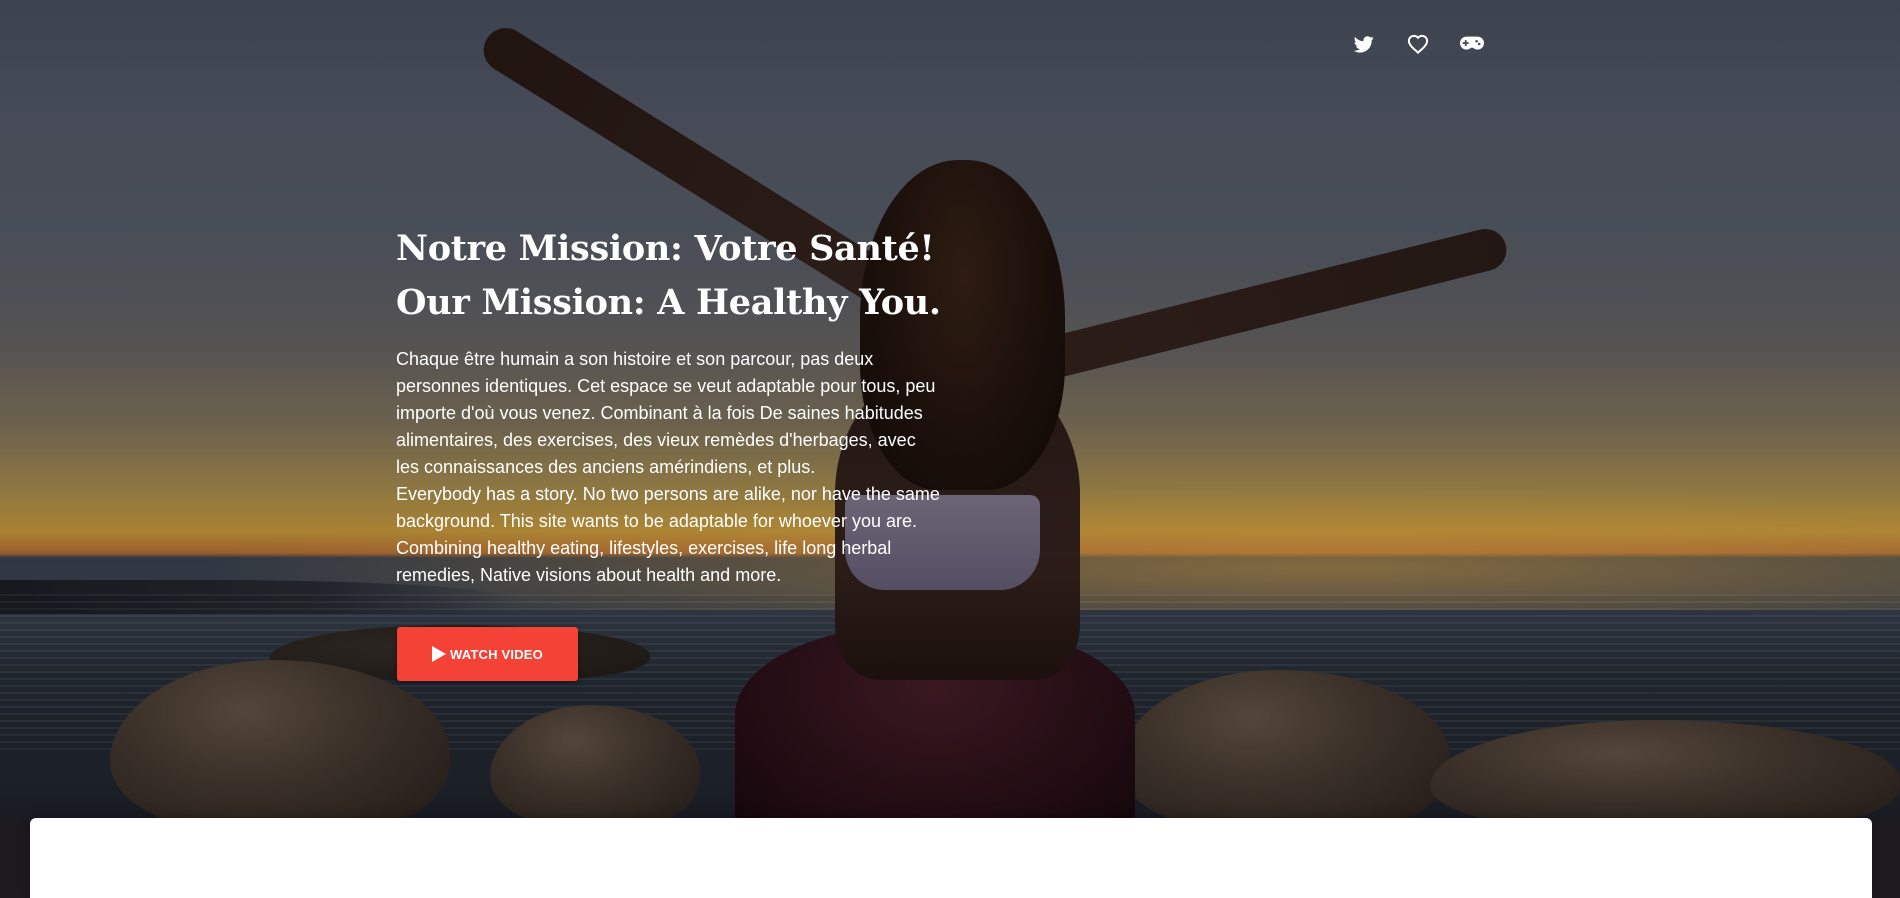 This screenshot has height=898, width=1900. I want to click on twitter-link, so click(1364, 44).